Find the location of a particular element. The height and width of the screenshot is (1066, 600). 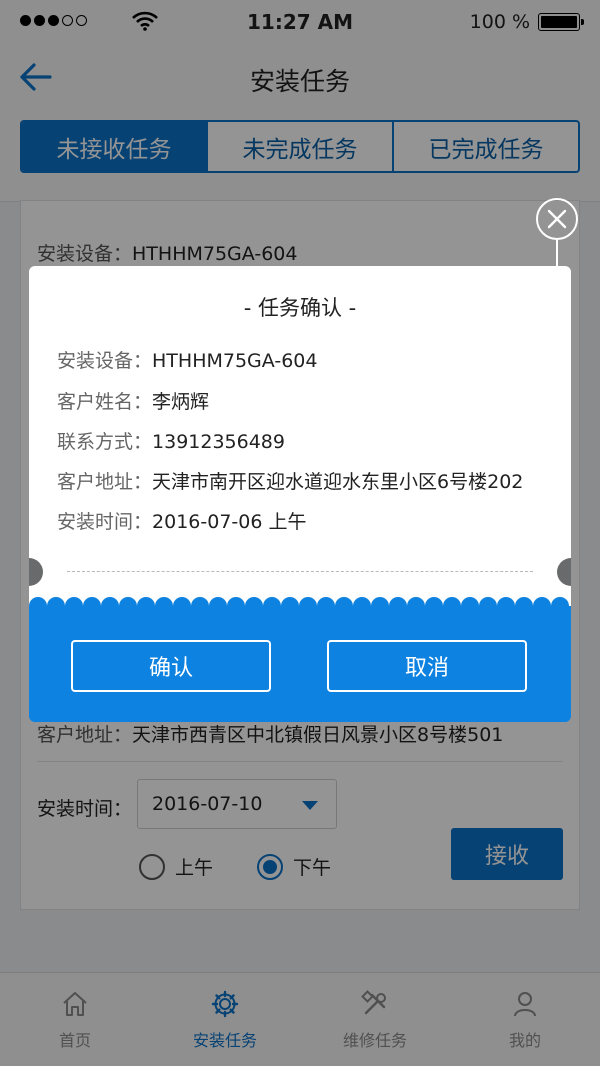

dialog-row-value: 李炳辉 is located at coordinates (181, 402).